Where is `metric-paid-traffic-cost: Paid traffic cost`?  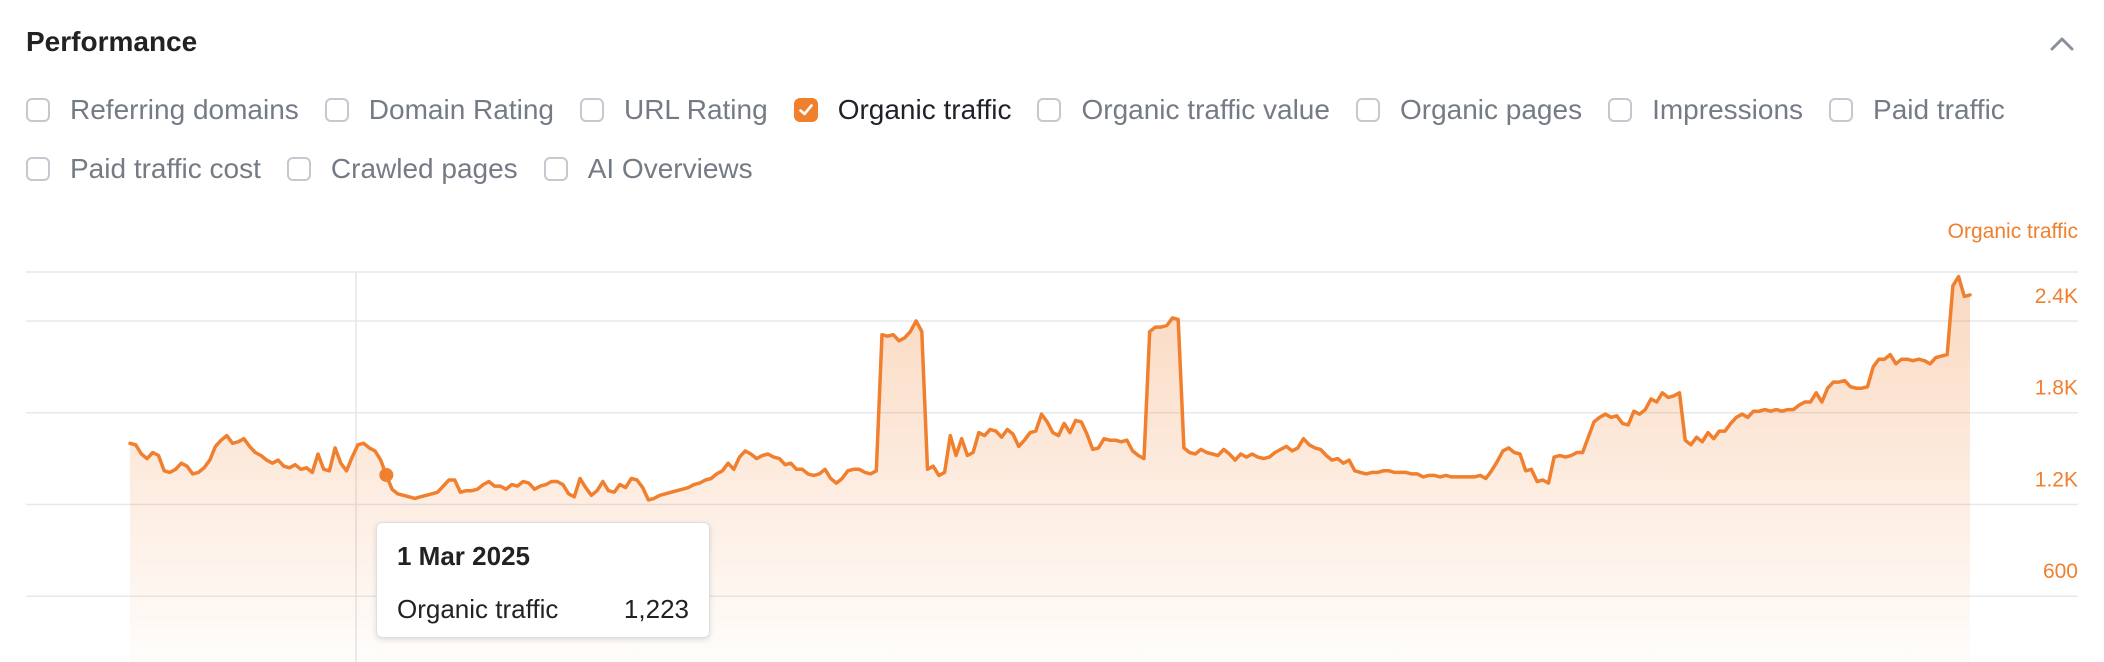 metric-paid-traffic-cost: Paid traffic cost is located at coordinates (143, 169).